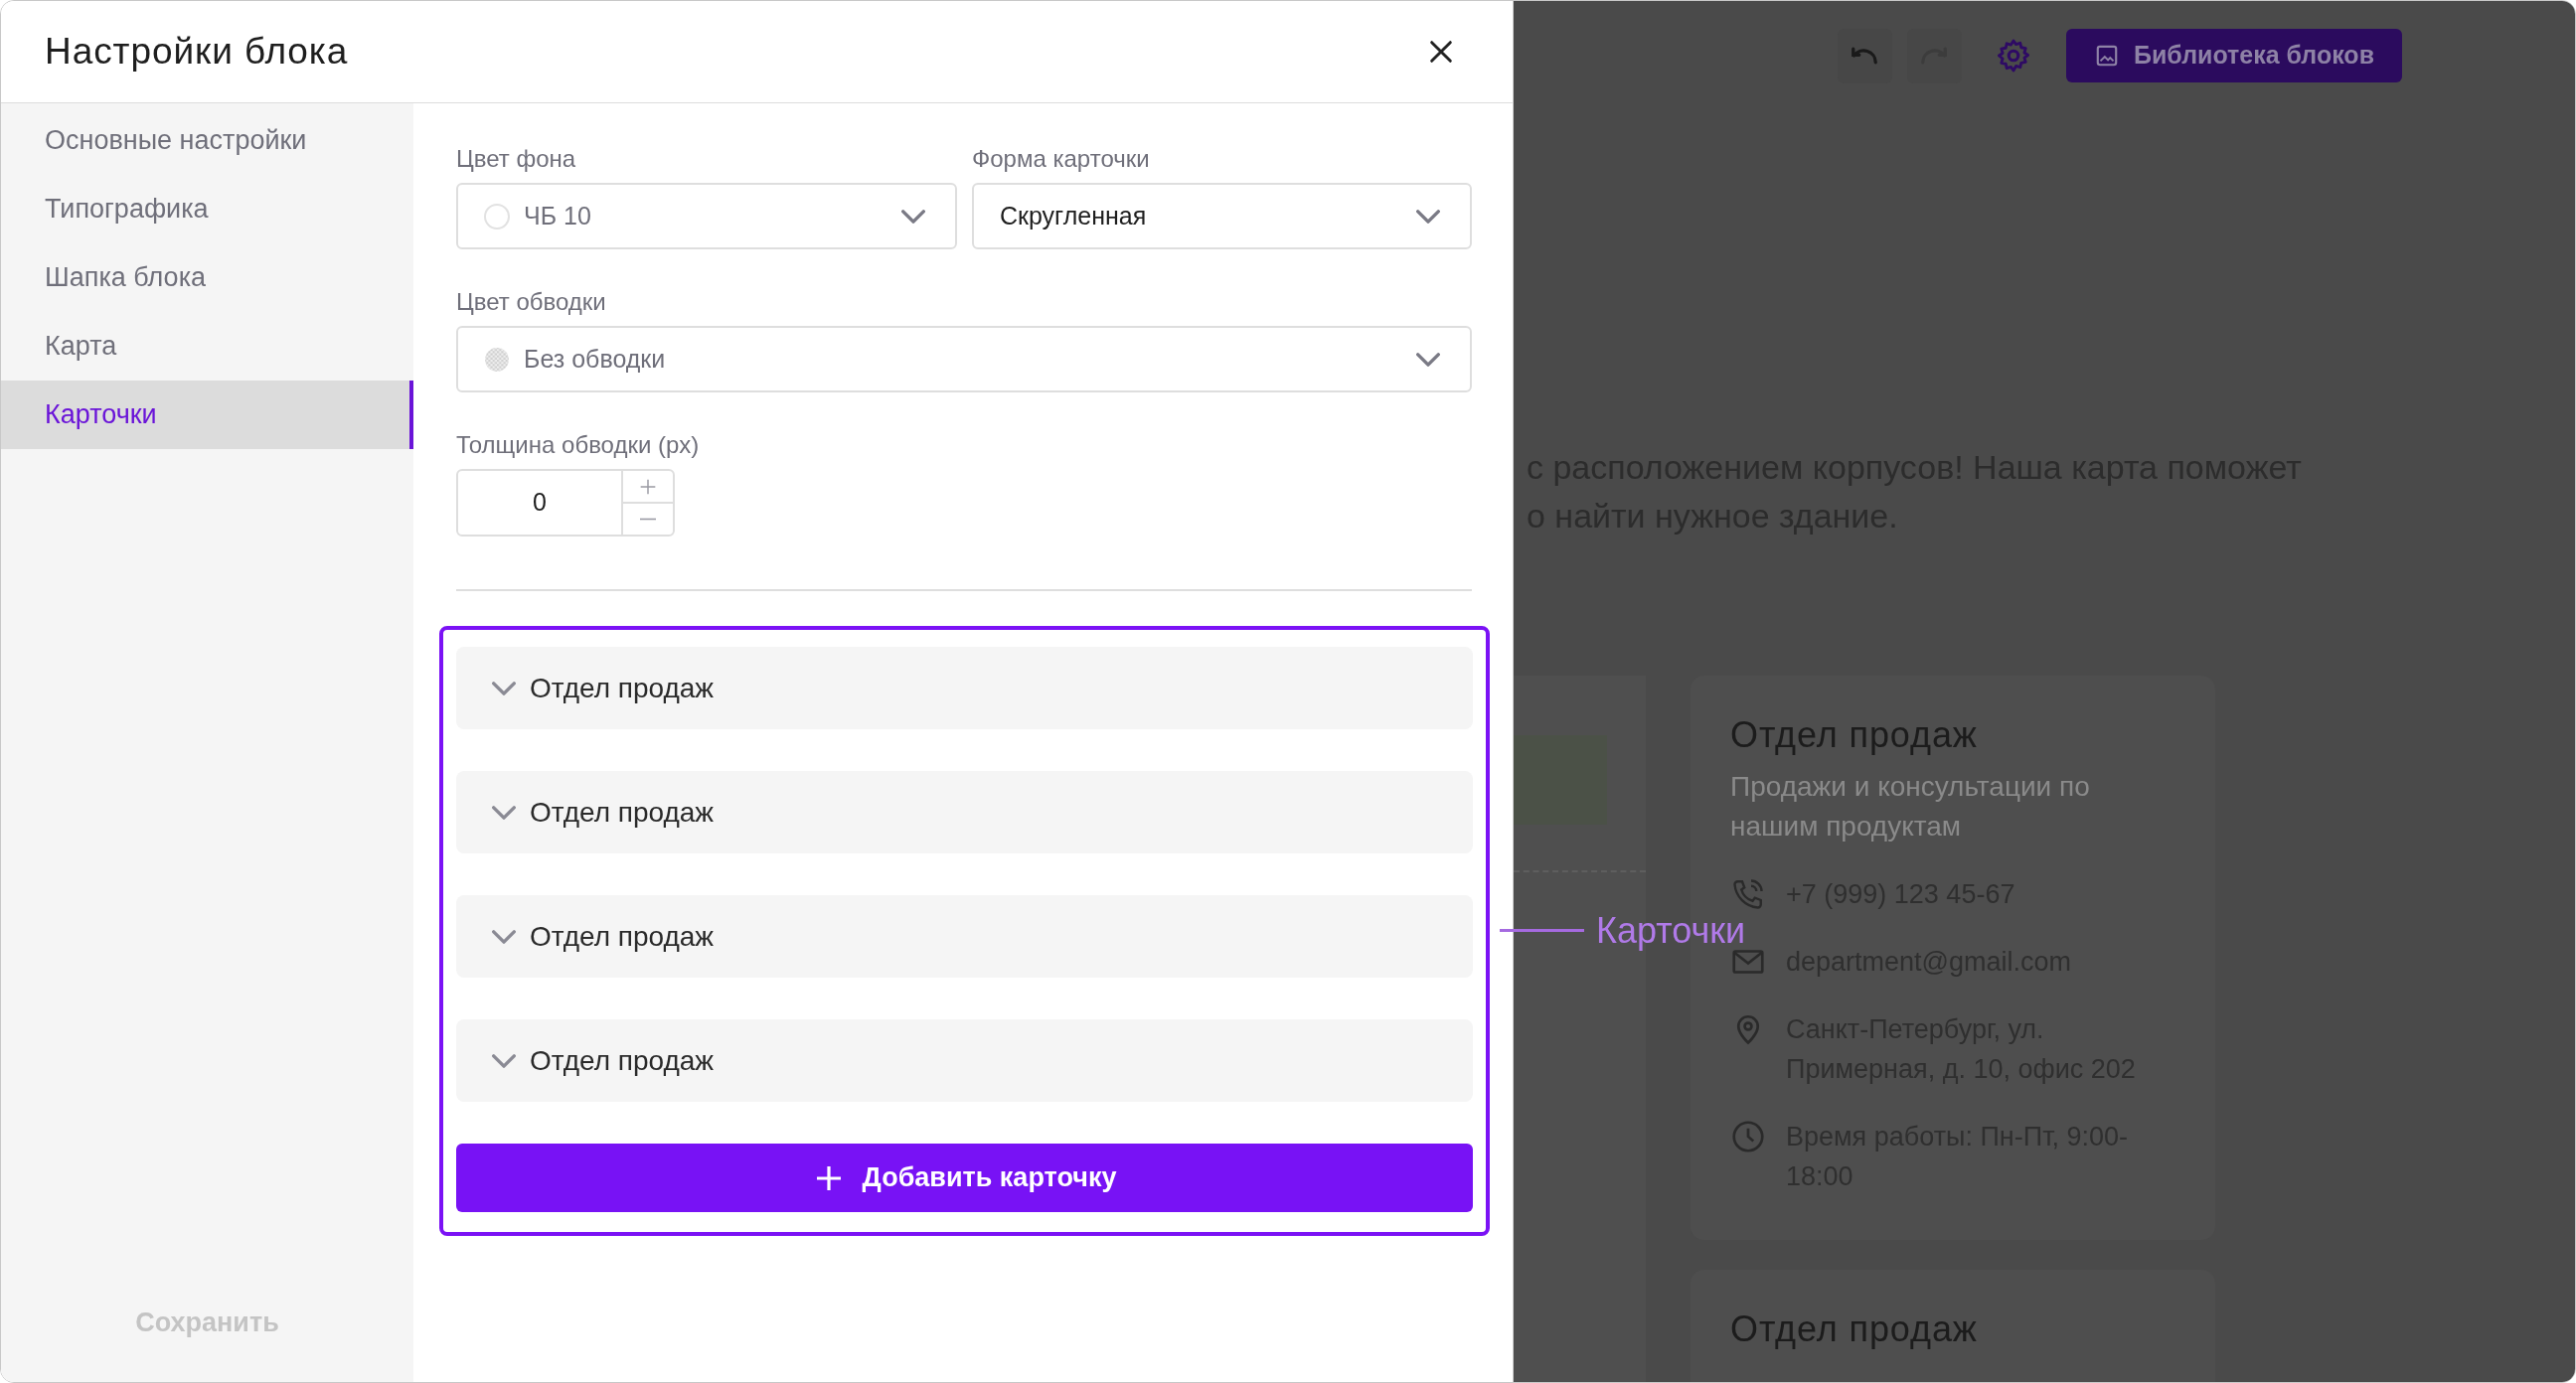 This screenshot has width=2576, height=1383. Describe the element at coordinates (578, 445) in the screenshot. I see `field-label: Толщина обводки (px)` at that location.